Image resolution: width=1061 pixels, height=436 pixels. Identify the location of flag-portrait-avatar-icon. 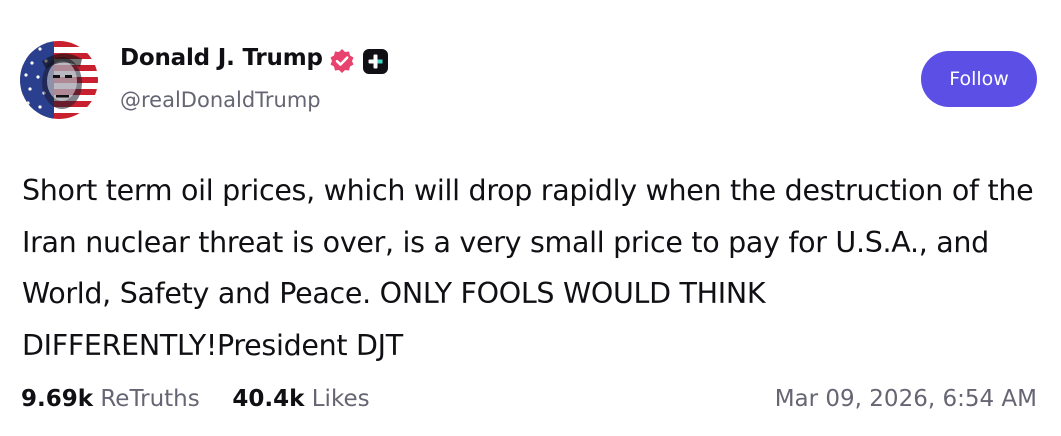
(59, 80).